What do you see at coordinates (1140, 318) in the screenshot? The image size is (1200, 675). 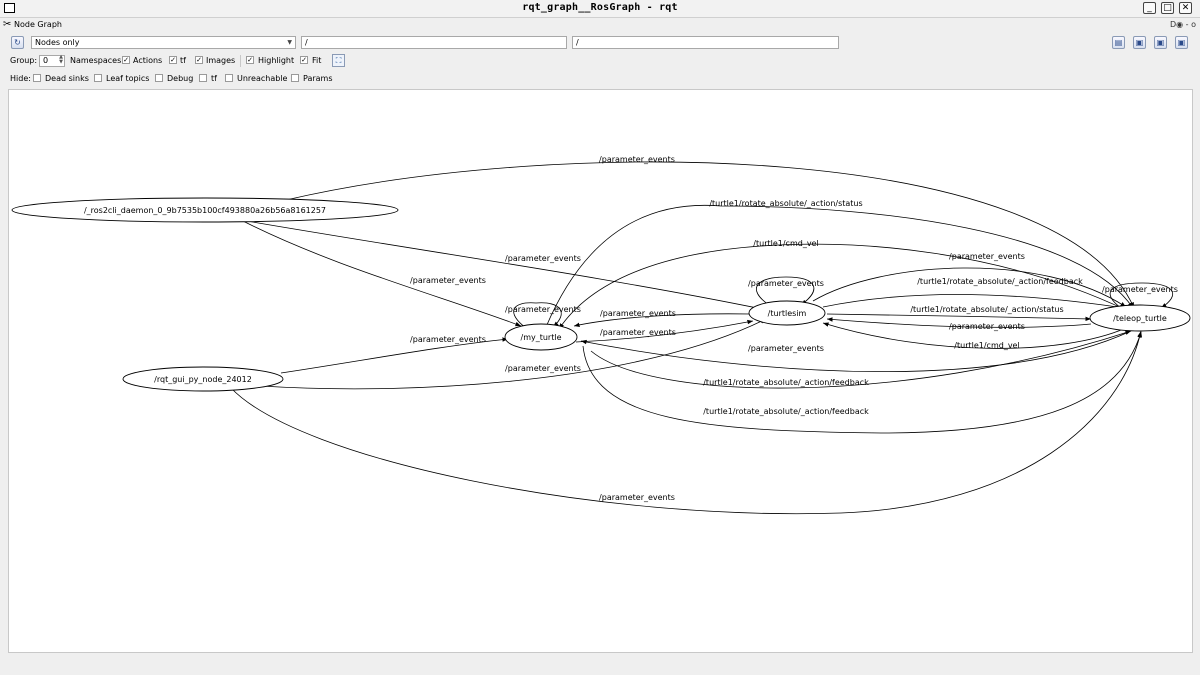 I see `node-label: /teleop_turtle` at bounding box center [1140, 318].